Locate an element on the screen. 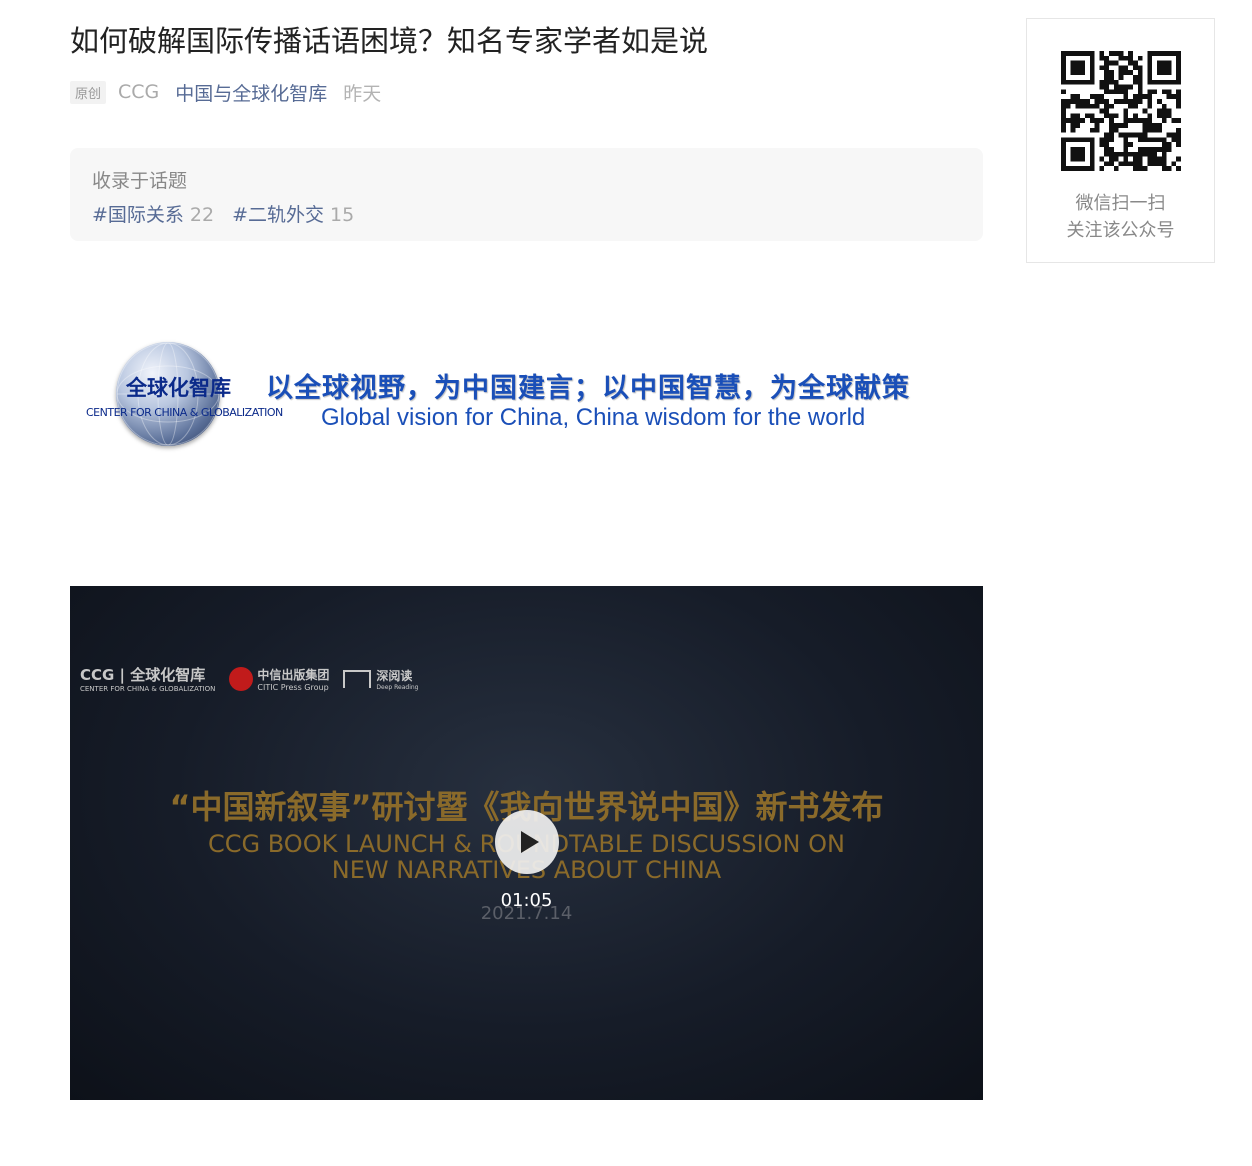 This screenshot has width=1252, height=1166. slogan-chinese: 以全球视野，为中国建言；以中国智慧，为全球献策 is located at coordinates (588, 388).